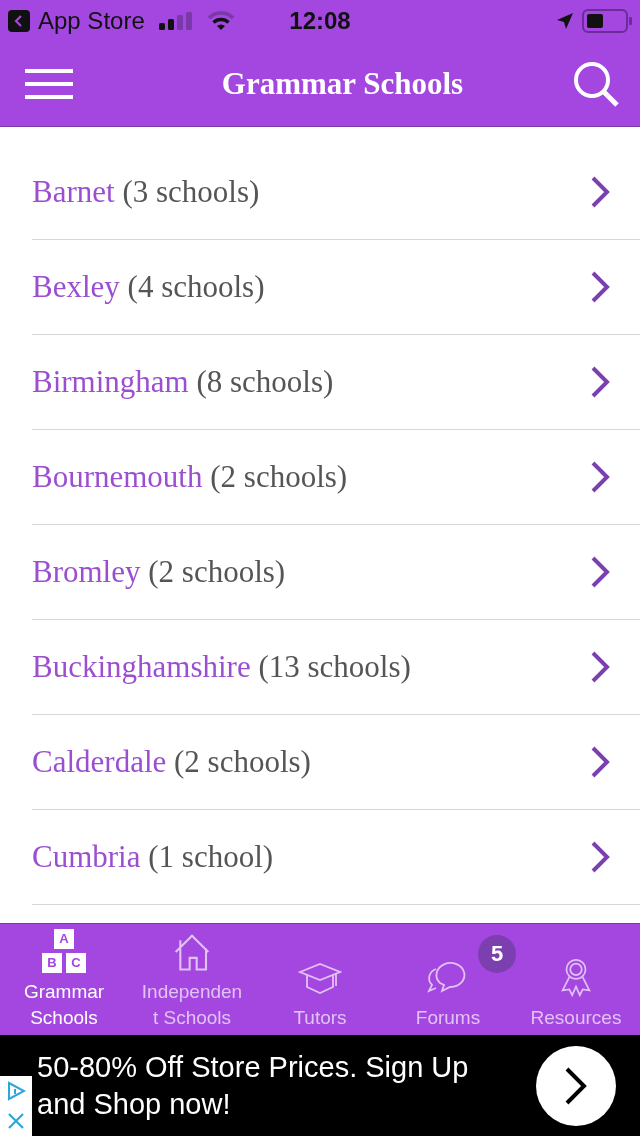 Image resolution: width=640 pixels, height=1136 pixels. What do you see at coordinates (110, 381) in the screenshot?
I see `region-name: Birmingham` at bounding box center [110, 381].